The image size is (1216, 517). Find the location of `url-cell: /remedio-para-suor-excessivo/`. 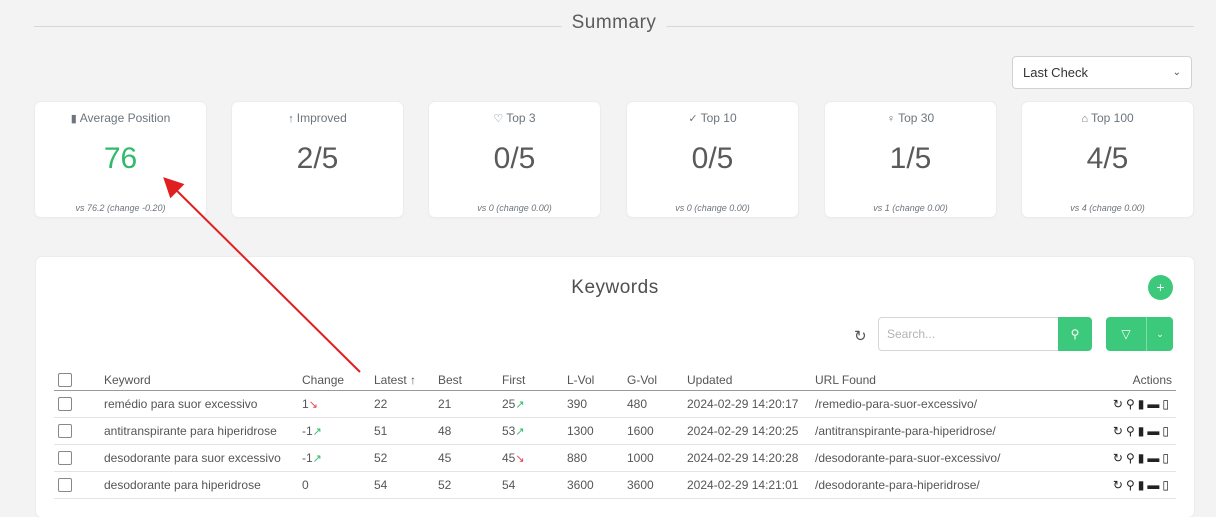

url-cell: /remedio-para-suor-excessivo/ is located at coordinates (944, 404).